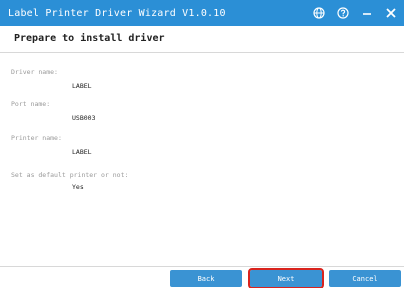 Image resolution: width=404 pixels, height=288 pixels. What do you see at coordinates (70, 175) in the screenshot?
I see `default-printer-label: Set as default printer or not:` at bounding box center [70, 175].